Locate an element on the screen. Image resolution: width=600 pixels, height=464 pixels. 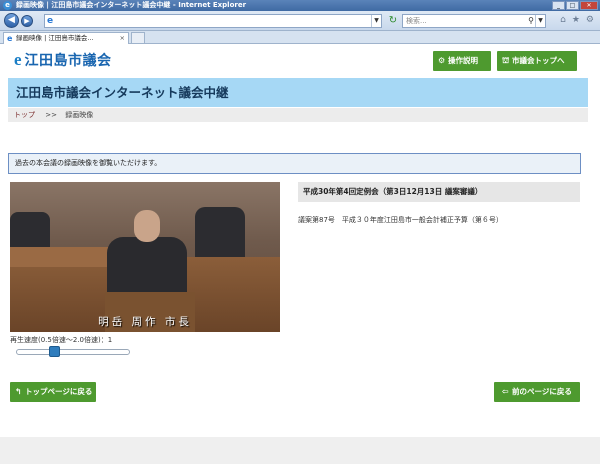
council-top-button-label: 市議会トップへ is located at coordinates (538, 60).